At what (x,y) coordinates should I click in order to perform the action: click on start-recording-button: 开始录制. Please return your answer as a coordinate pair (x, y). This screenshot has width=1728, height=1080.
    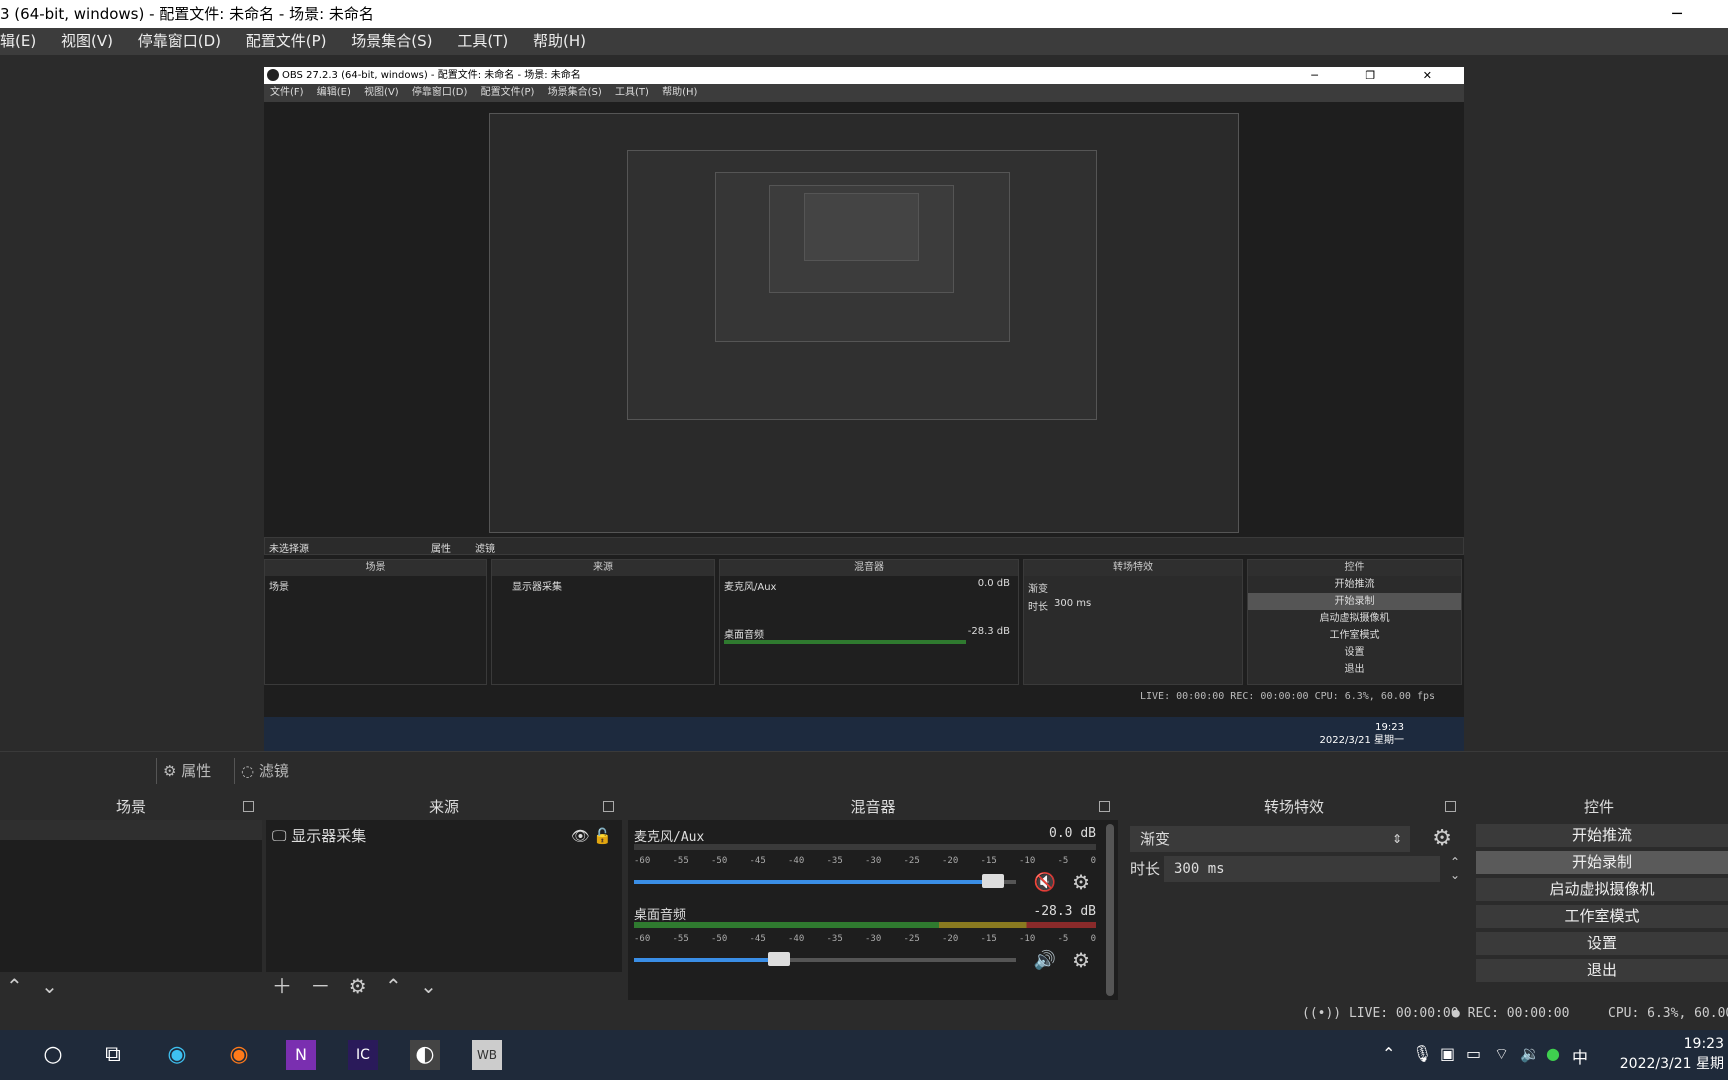
    Looking at the image, I should click on (1602, 862).